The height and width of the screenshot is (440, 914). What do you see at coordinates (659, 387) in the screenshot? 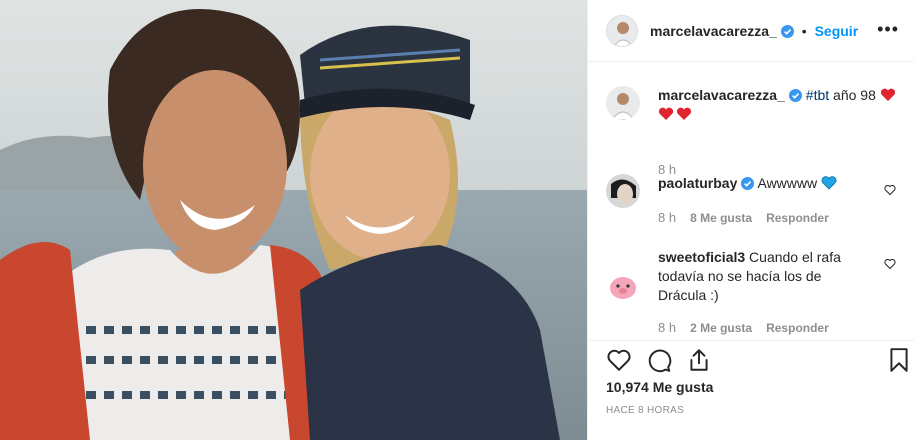
I see `likes-count: 10,974 Me gusta` at bounding box center [659, 387].